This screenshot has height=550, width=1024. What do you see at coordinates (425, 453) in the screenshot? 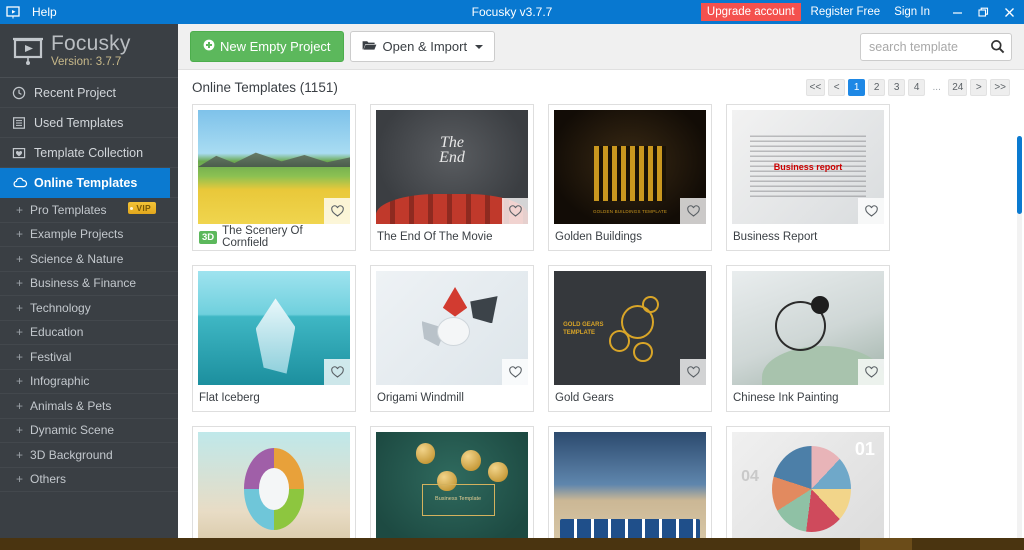
I see `thumbnail-art-ornament` at bounding box center [425, 453].